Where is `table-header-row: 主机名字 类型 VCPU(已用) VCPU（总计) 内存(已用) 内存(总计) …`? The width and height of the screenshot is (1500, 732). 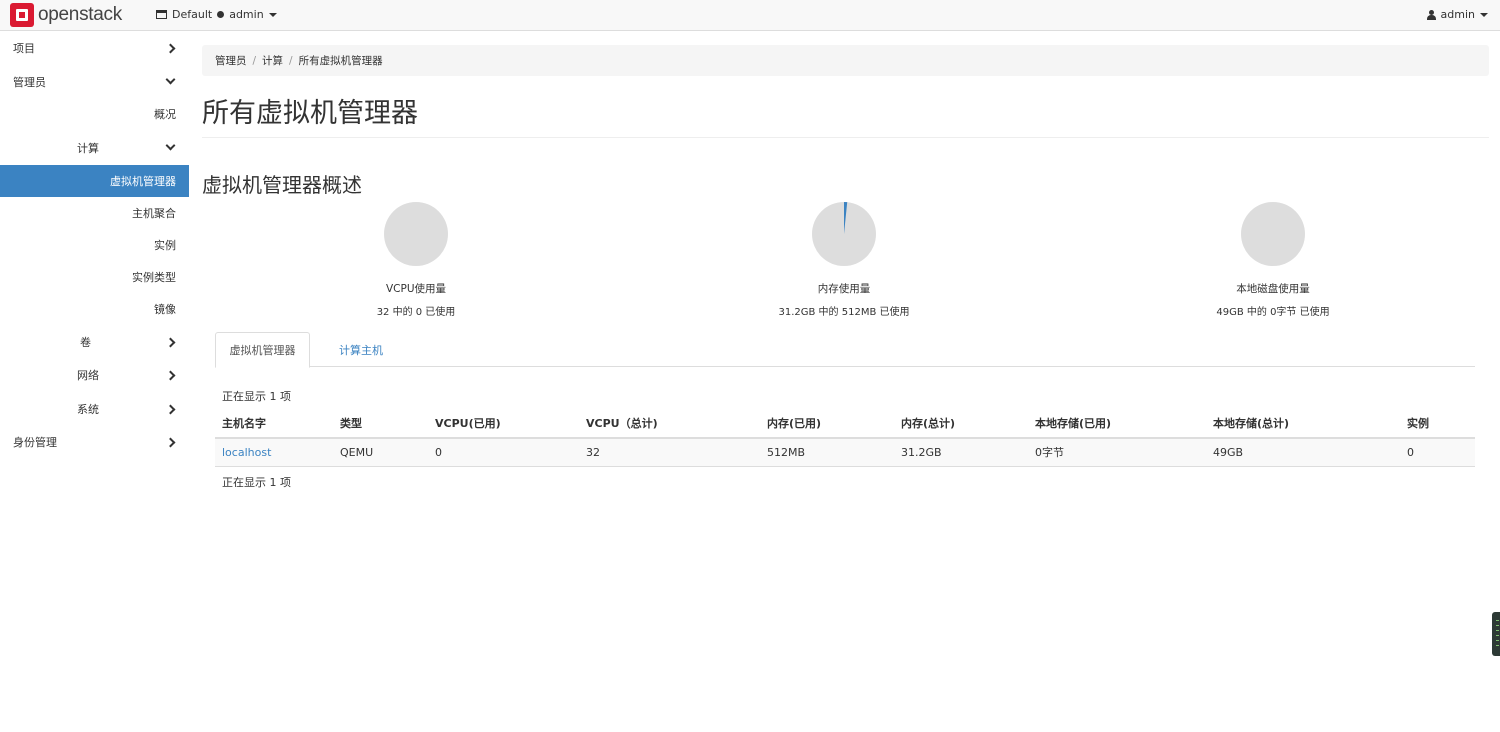 table-header-row: 主机名字 类型 VCPU(已用) VCPU（总计) 内存(已用) 内存(总计) … is located at coordinates (845, 424).